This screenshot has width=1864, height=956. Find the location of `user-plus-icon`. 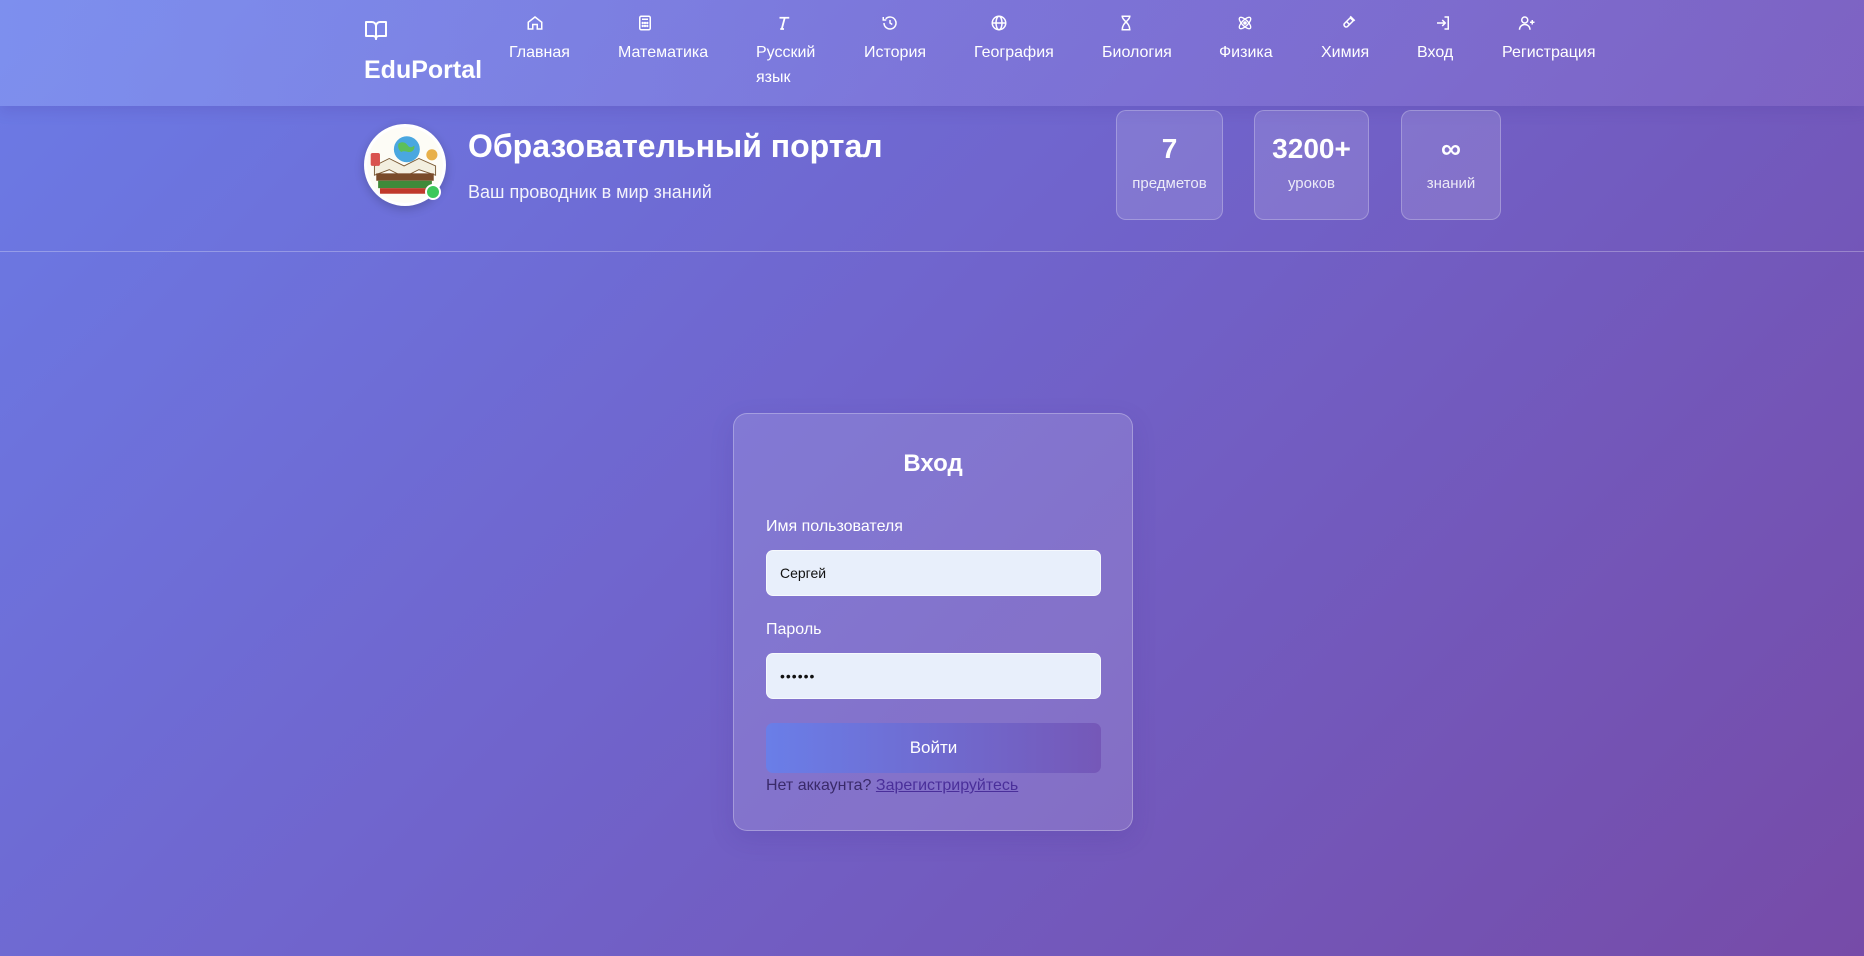

user-plus-icon is located at coordinates (1527, 23).